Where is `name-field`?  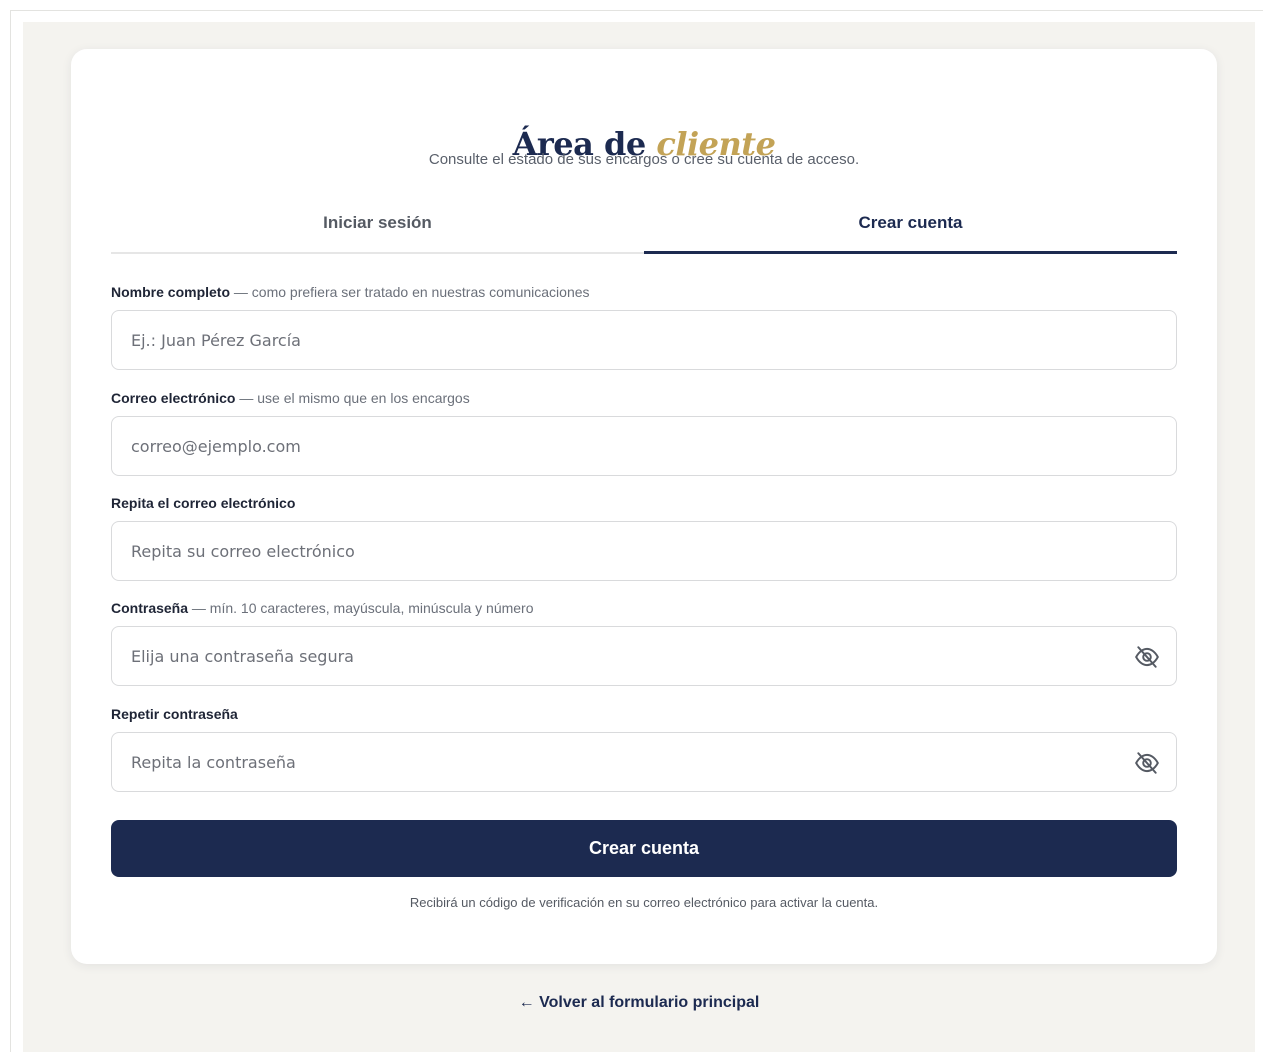
name-field is located at coordinates (644, 340).